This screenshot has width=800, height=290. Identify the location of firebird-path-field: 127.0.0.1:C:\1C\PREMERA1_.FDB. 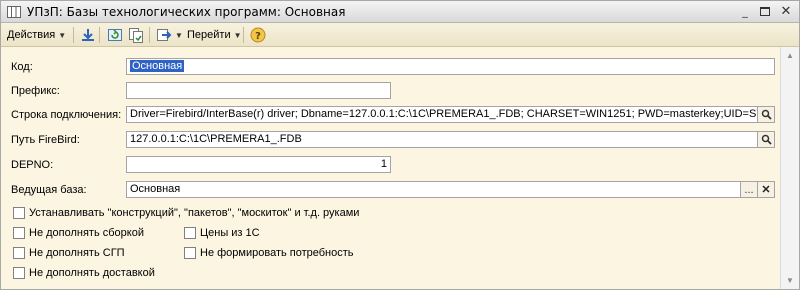
(442, 139).